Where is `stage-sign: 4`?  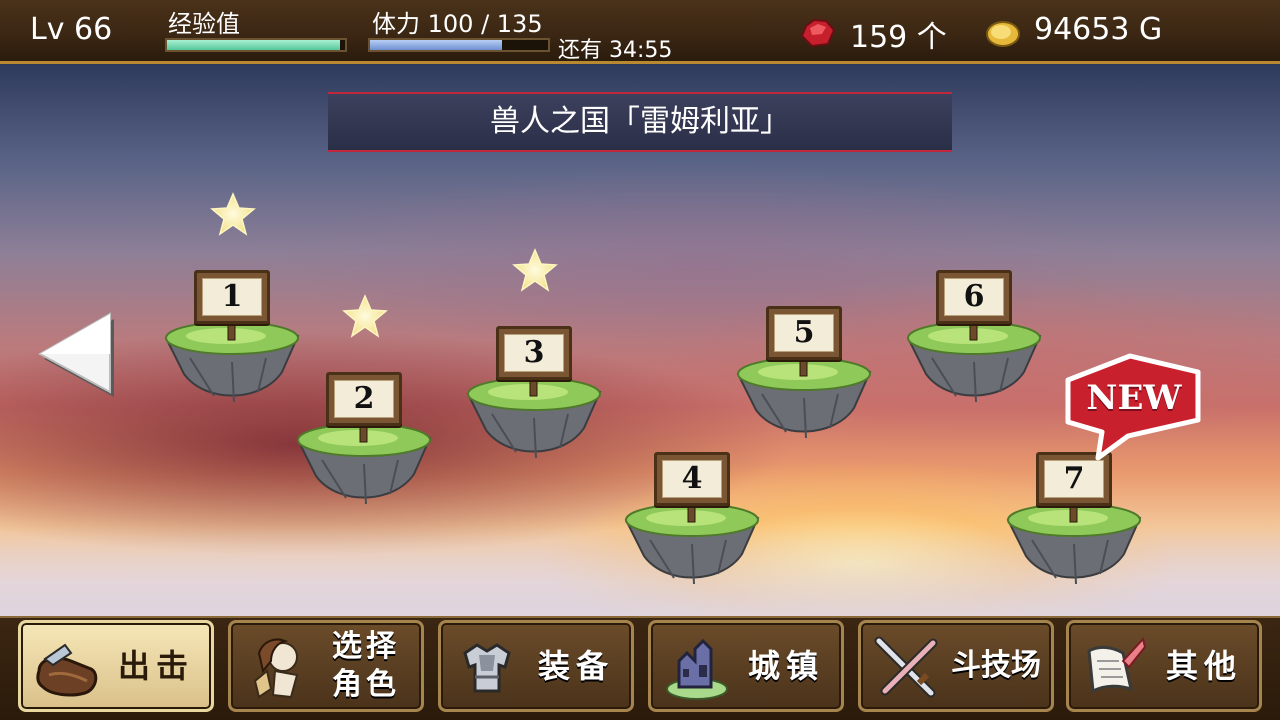
stage-sign: 4 is located at coordinates (692, 479).